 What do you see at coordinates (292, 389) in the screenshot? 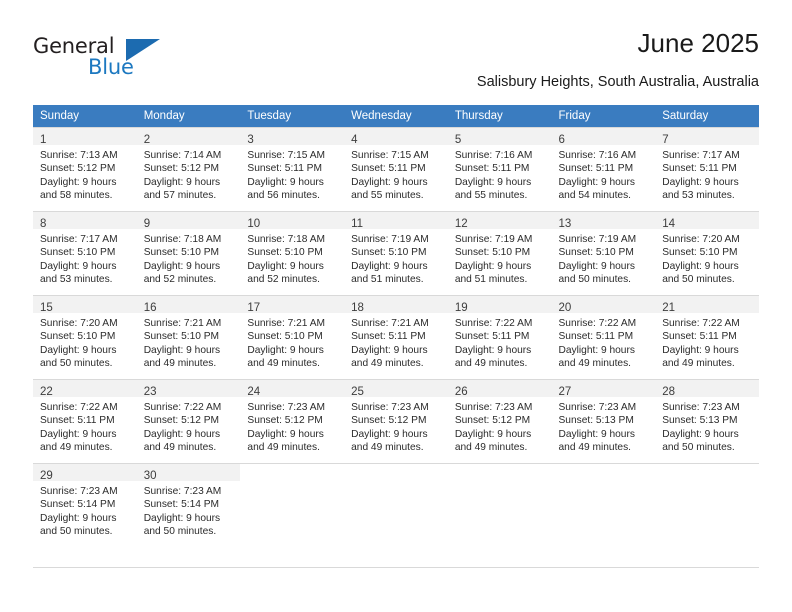
I see `day-number-bar: 24` at bounding box center [292, 389].